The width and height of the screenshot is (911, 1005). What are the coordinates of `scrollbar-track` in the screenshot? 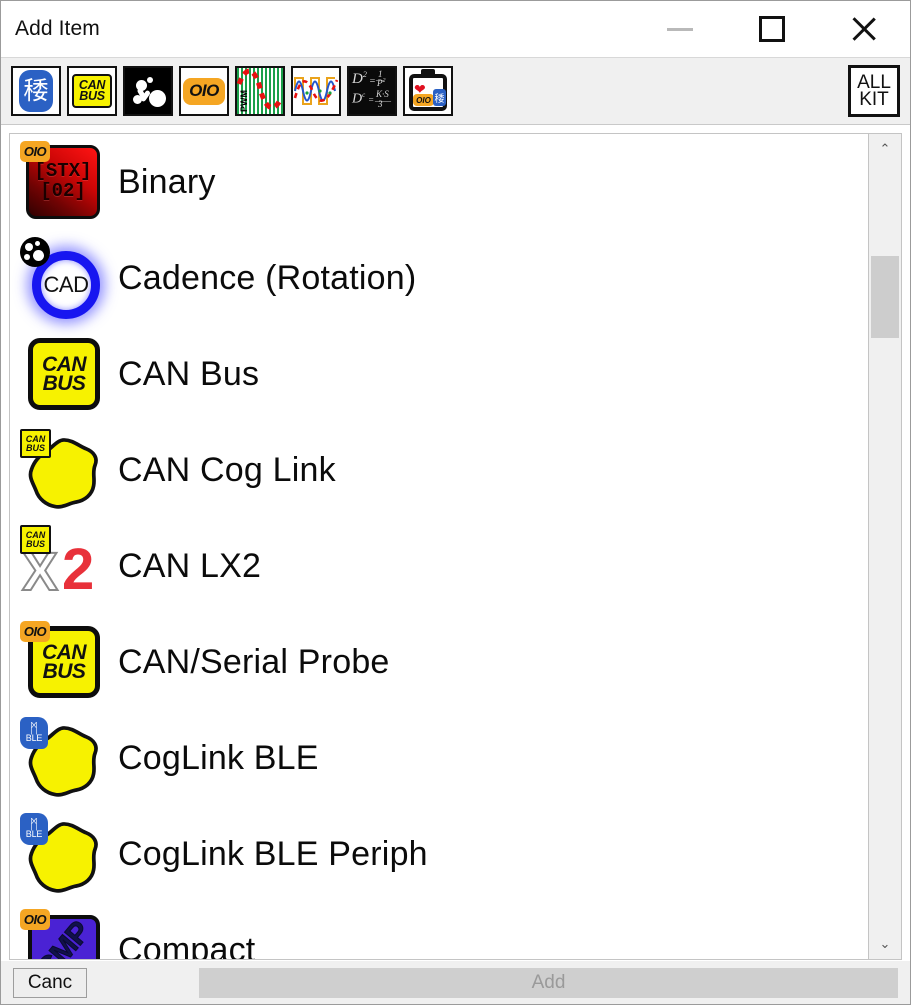 It's located at (885, 546).